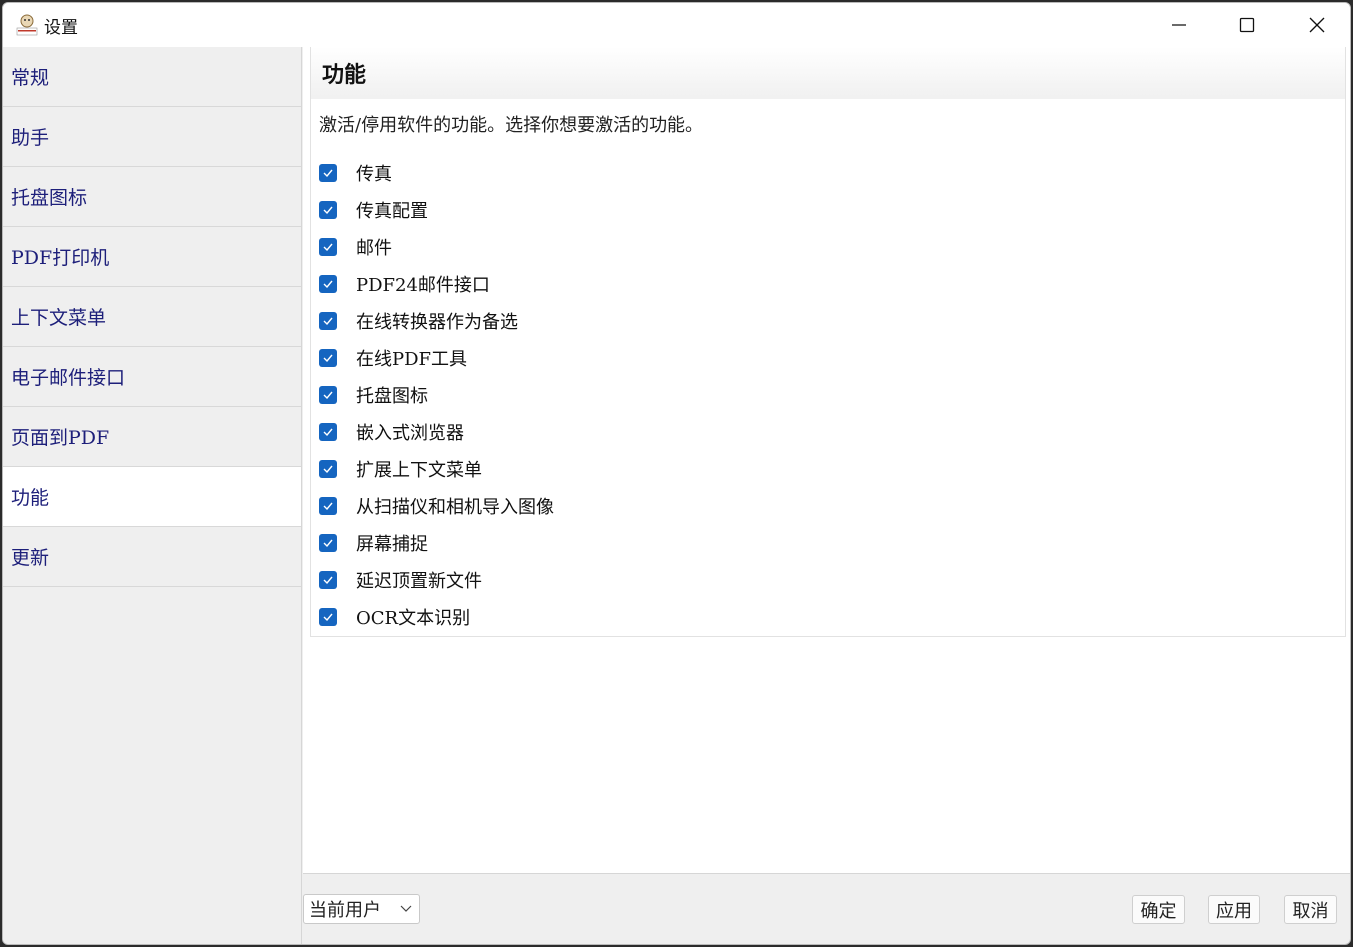 This screenshot has width=1353, height=947. I want to click on close-icon, so click(1317, 25).